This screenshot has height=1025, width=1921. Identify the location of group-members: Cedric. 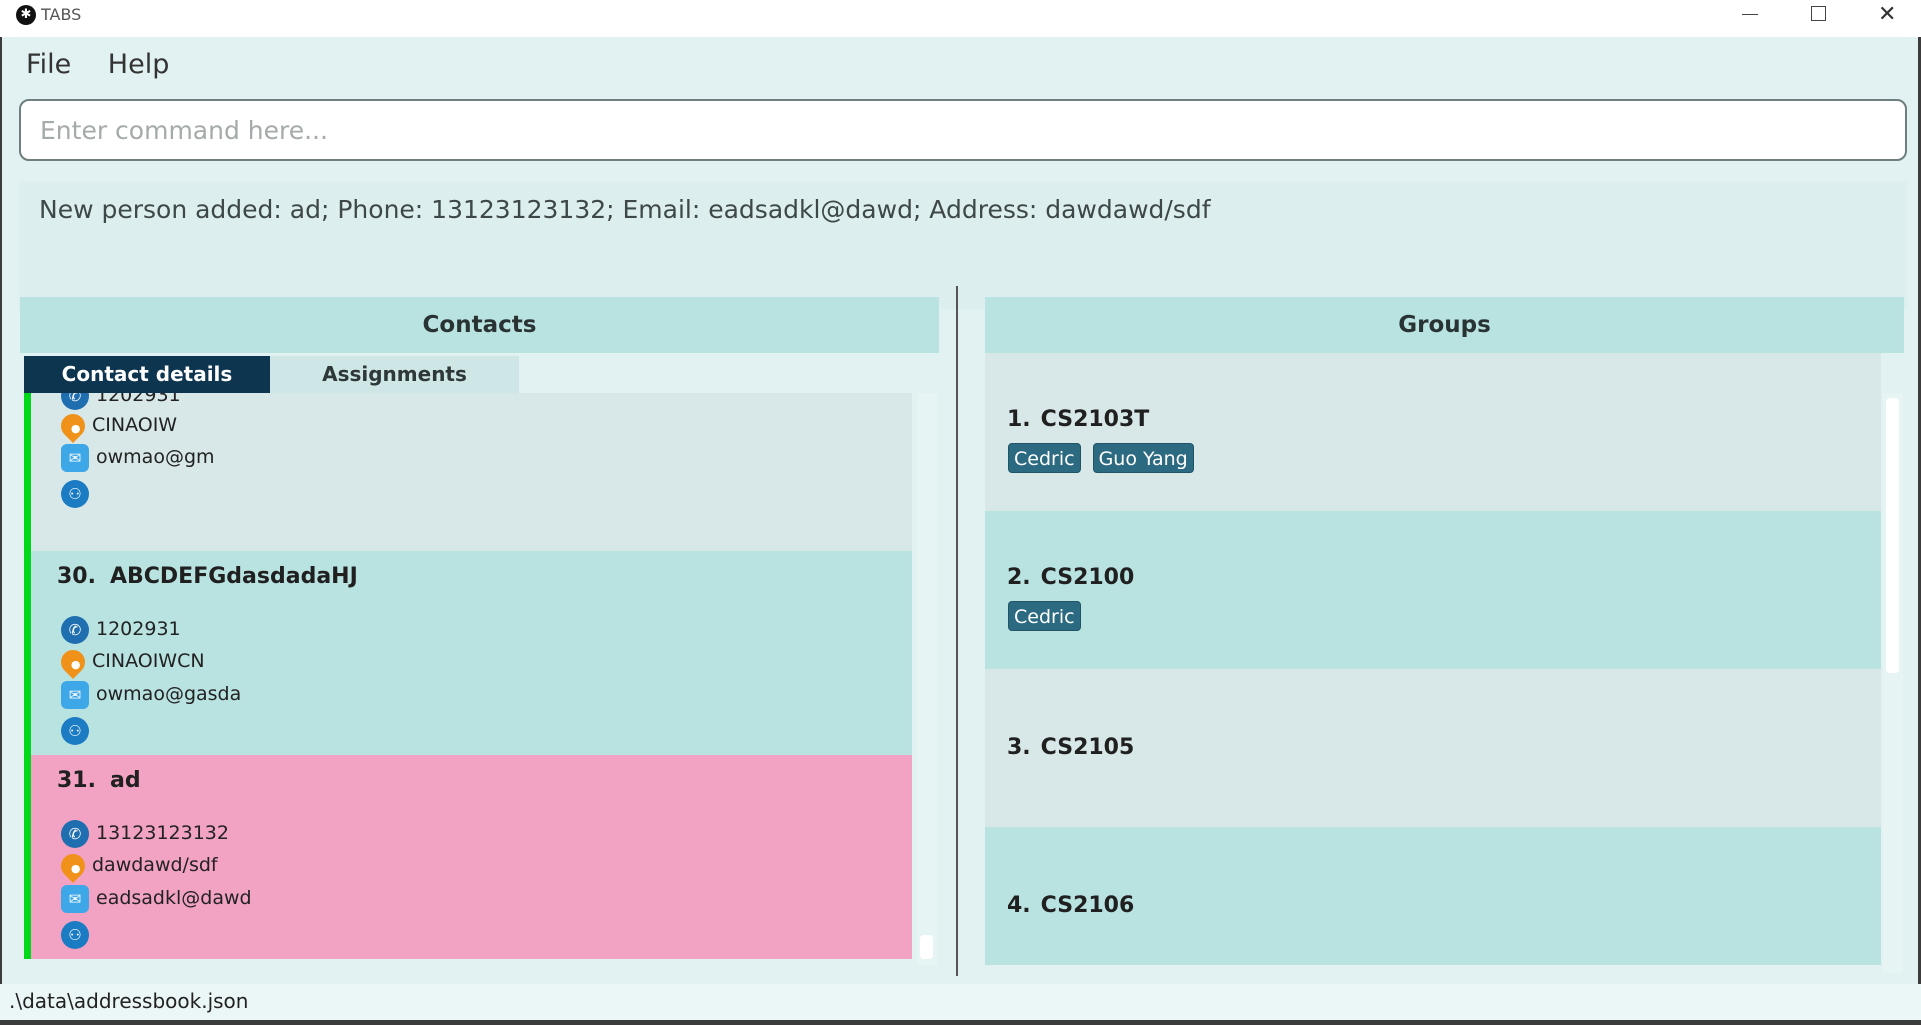
(1050, 616).